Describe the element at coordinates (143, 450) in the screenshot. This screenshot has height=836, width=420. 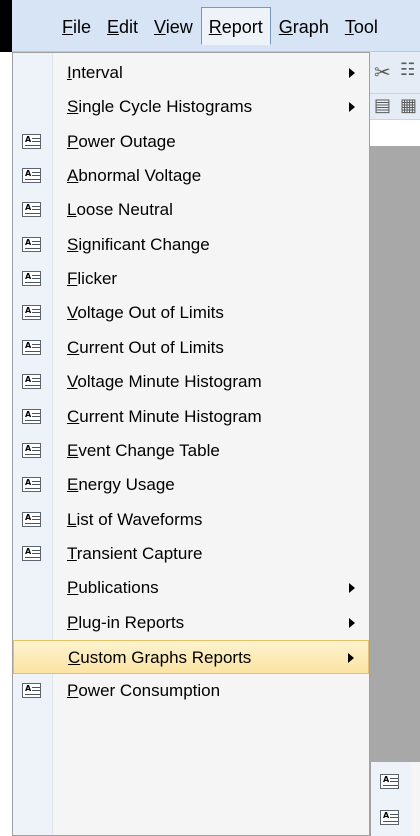
I see `menu-item-label: Event Change Table` at that location.